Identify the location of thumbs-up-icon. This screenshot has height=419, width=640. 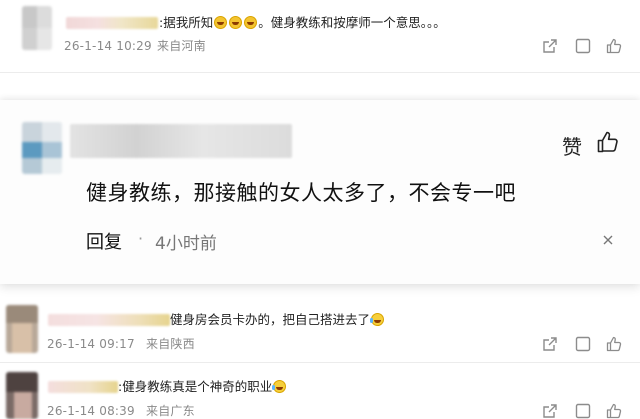
(608, 142).